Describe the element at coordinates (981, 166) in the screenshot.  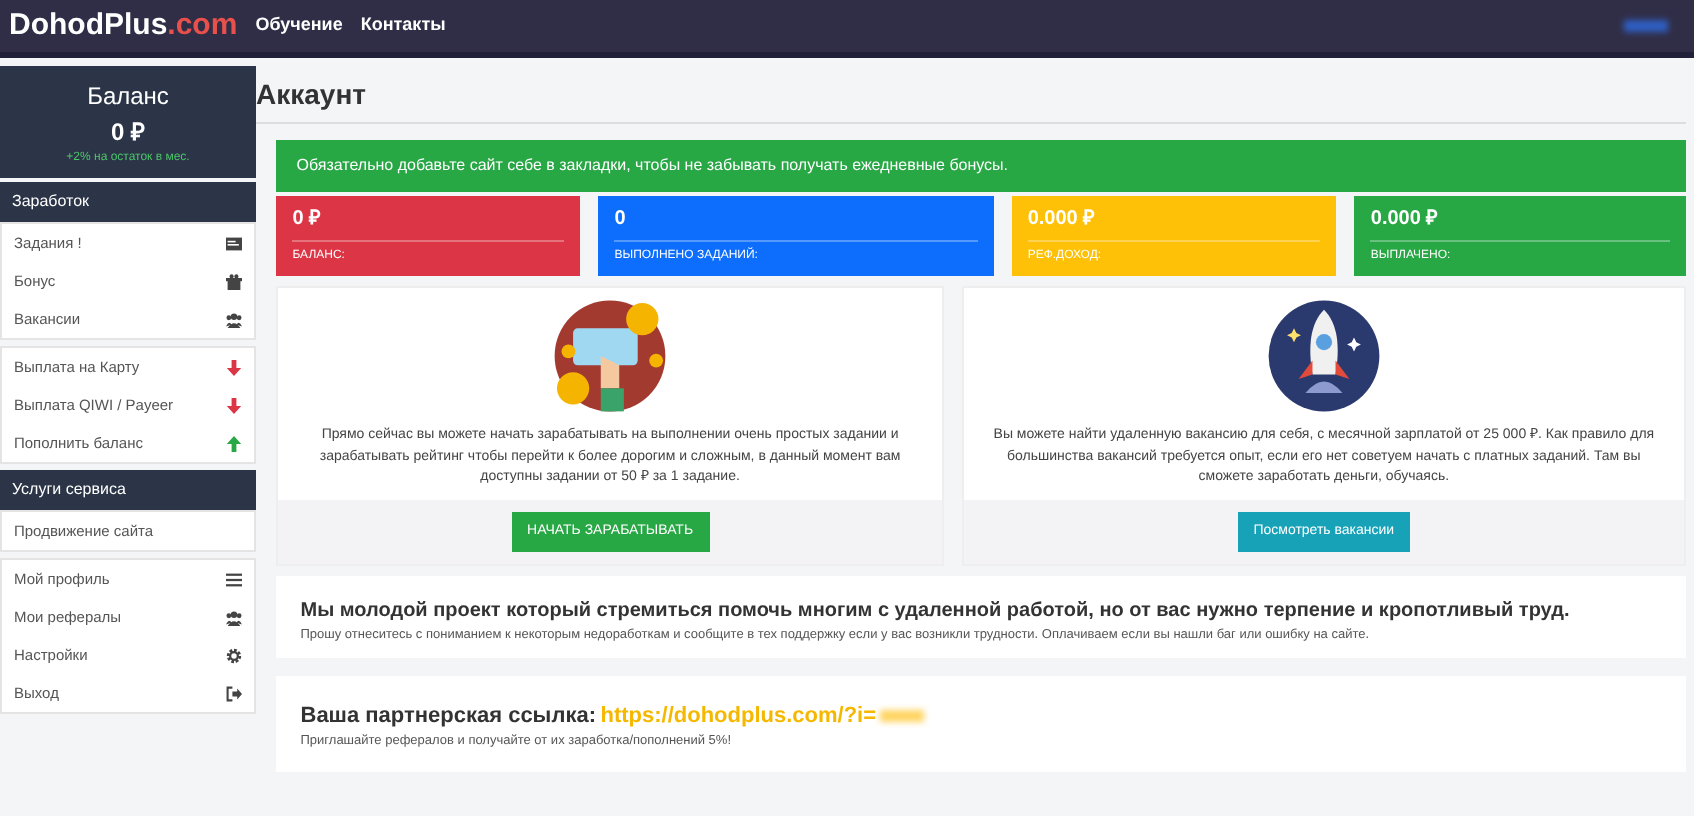
I see `alert-banner: Обязательно добавьте сайт себе в закладки, чтобы не забывать получать ежедневные бонусы.` at that location.